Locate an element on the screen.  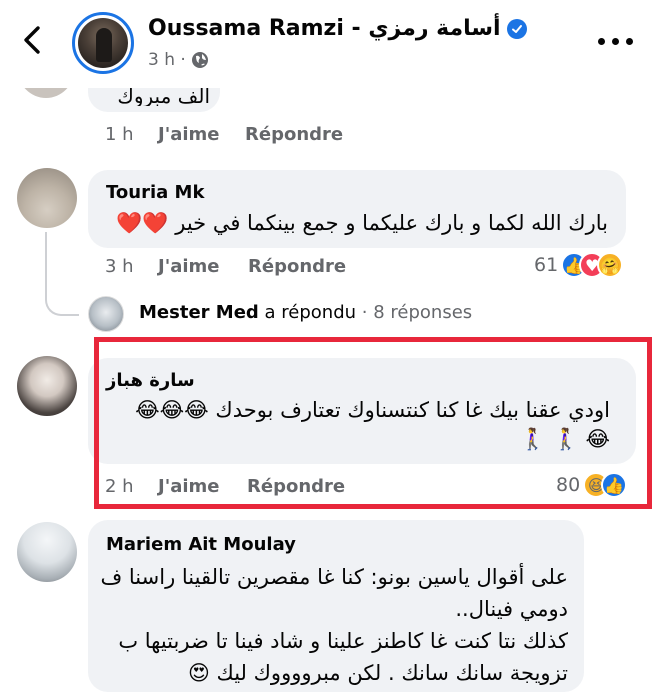
comment-text-line4: تزويجة سانك سانك . لكن مبرووووك ليك 😍 is located at coordinates (377, 673).